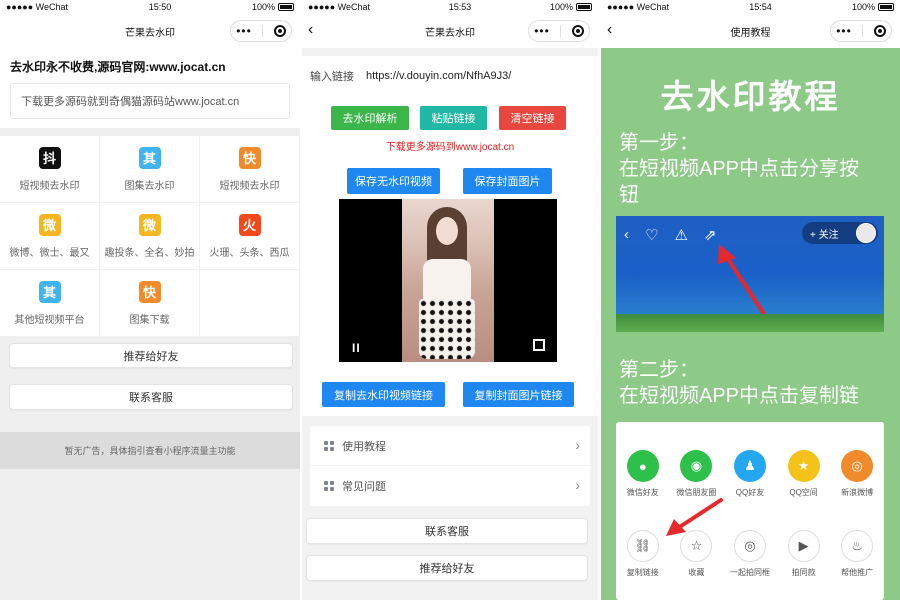 The image size is (900, 600). Describe the element at coordinates (448, 280) in the screenshot. I see `video-player: II` at that location.